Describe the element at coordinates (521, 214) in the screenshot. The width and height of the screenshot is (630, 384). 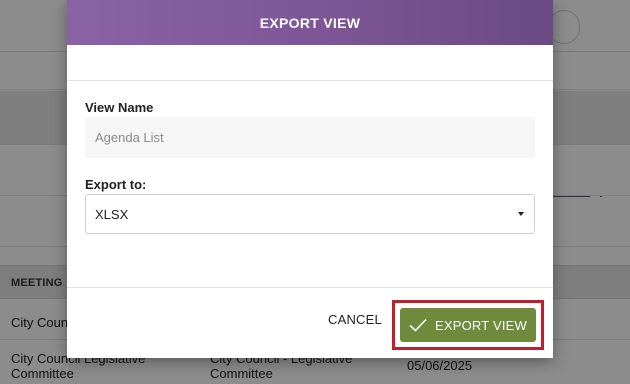
I see `caret-down-icon` at that location.